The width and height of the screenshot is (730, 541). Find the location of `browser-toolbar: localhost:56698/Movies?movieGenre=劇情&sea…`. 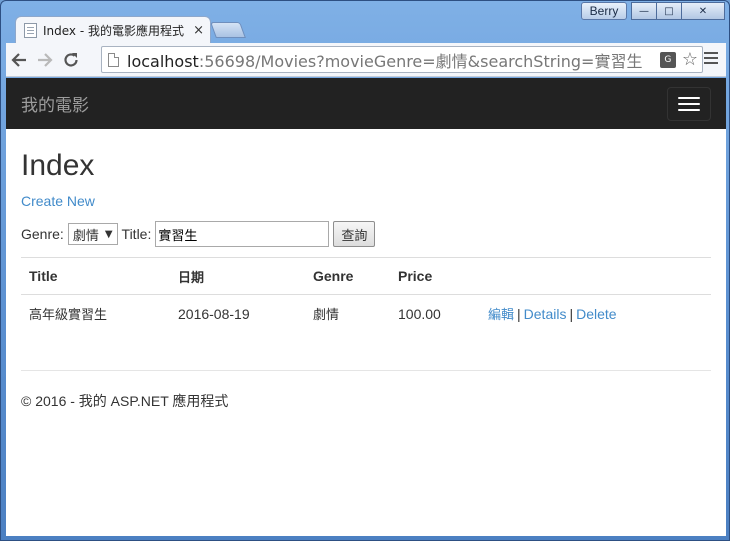

browser-toolbar: localhost:56698/Movies?movieGenre=劇情&sea… is located at coordinates (366, 60).